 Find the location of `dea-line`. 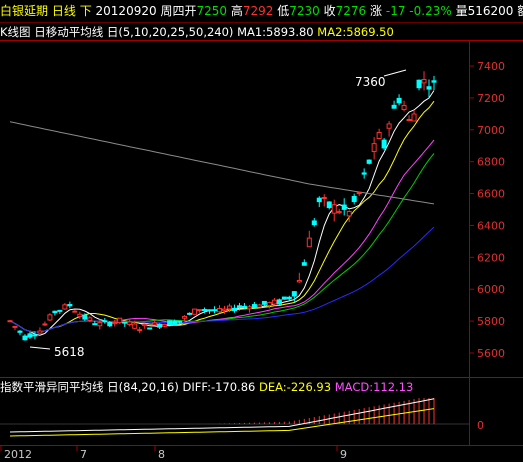

dea-line is located at coordinates (222, 422).